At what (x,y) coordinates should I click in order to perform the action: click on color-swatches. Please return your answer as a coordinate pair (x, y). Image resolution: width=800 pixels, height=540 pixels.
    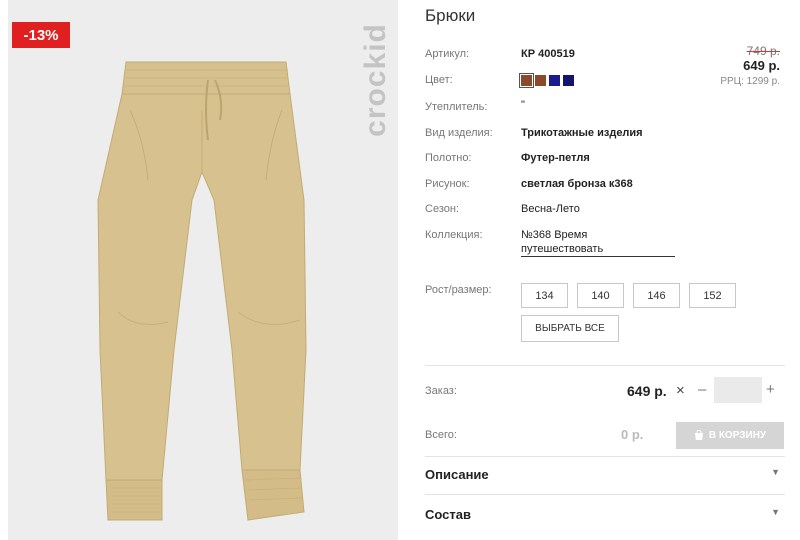
    Looking at the image, I should click on (546, 80).